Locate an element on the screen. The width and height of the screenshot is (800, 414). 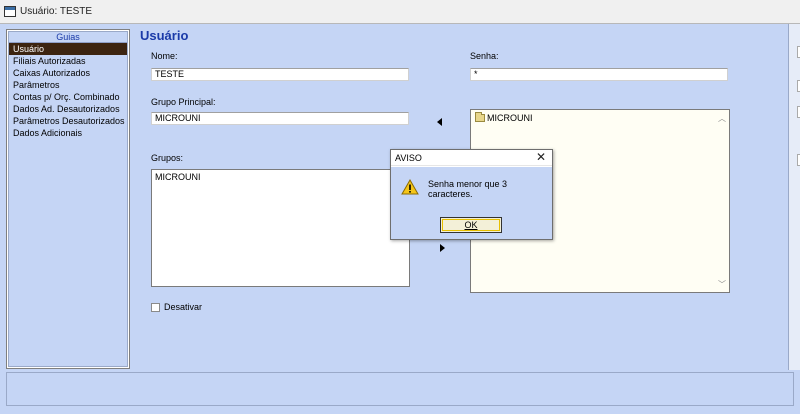
sidebar-item-filiais-autorizadas: Filiais Autorizadas is located at coordinates (68, 61).